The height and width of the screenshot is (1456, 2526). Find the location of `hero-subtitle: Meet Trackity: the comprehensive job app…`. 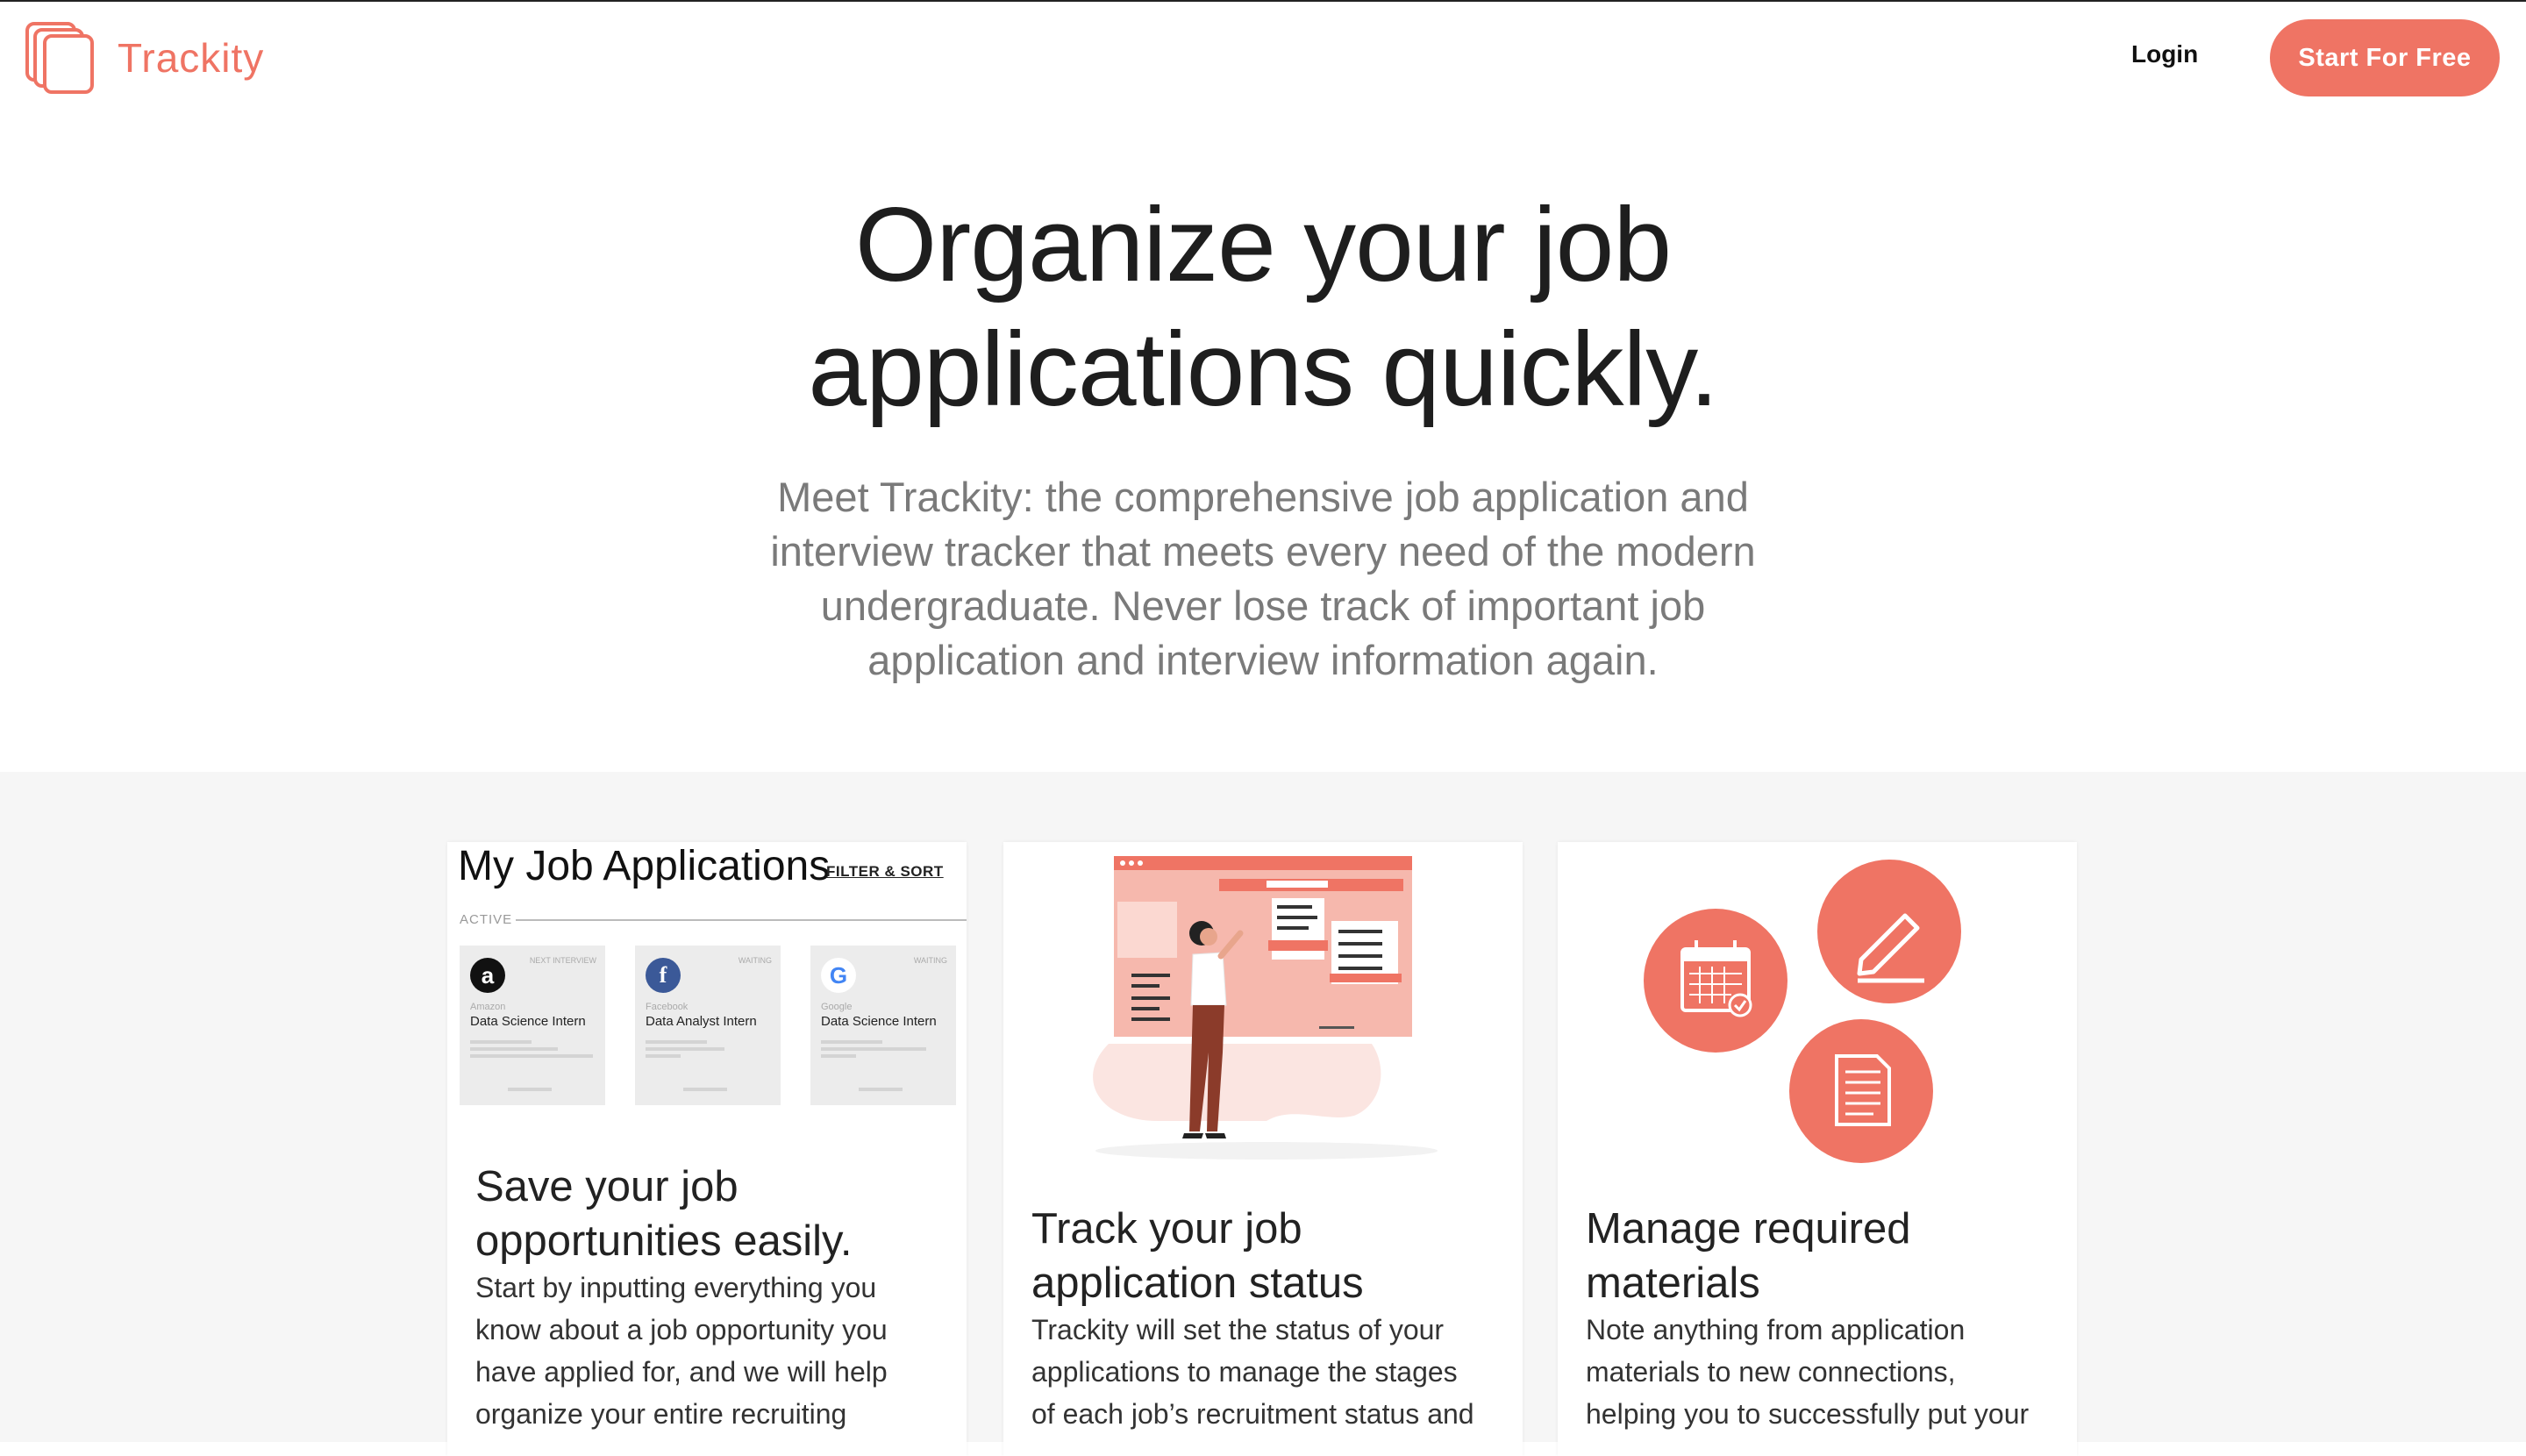

hero-subtitle: Meet Trackity: the comprehensive job app… is located at coordinates (1263, 578).